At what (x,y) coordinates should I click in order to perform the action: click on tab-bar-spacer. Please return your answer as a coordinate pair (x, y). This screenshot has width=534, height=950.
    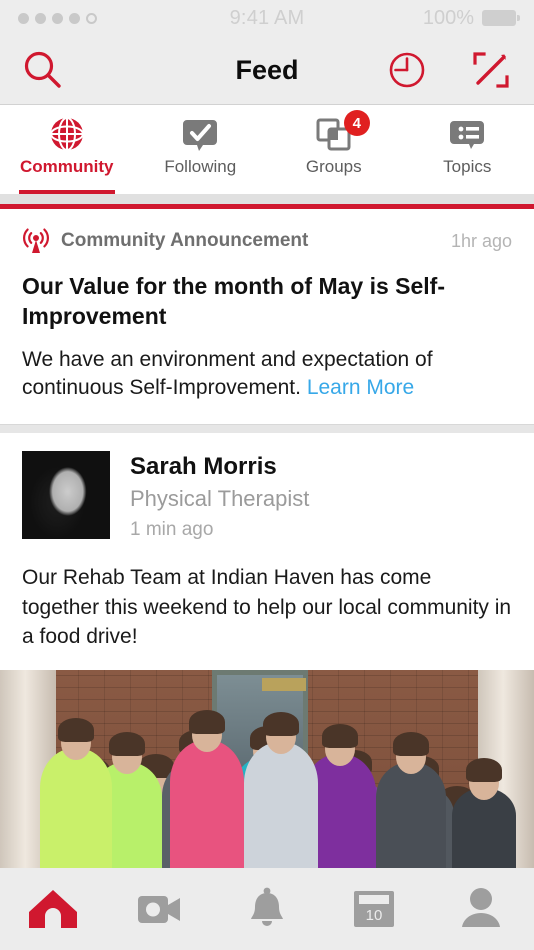
    Looking at the image, I should click on (267, 199).